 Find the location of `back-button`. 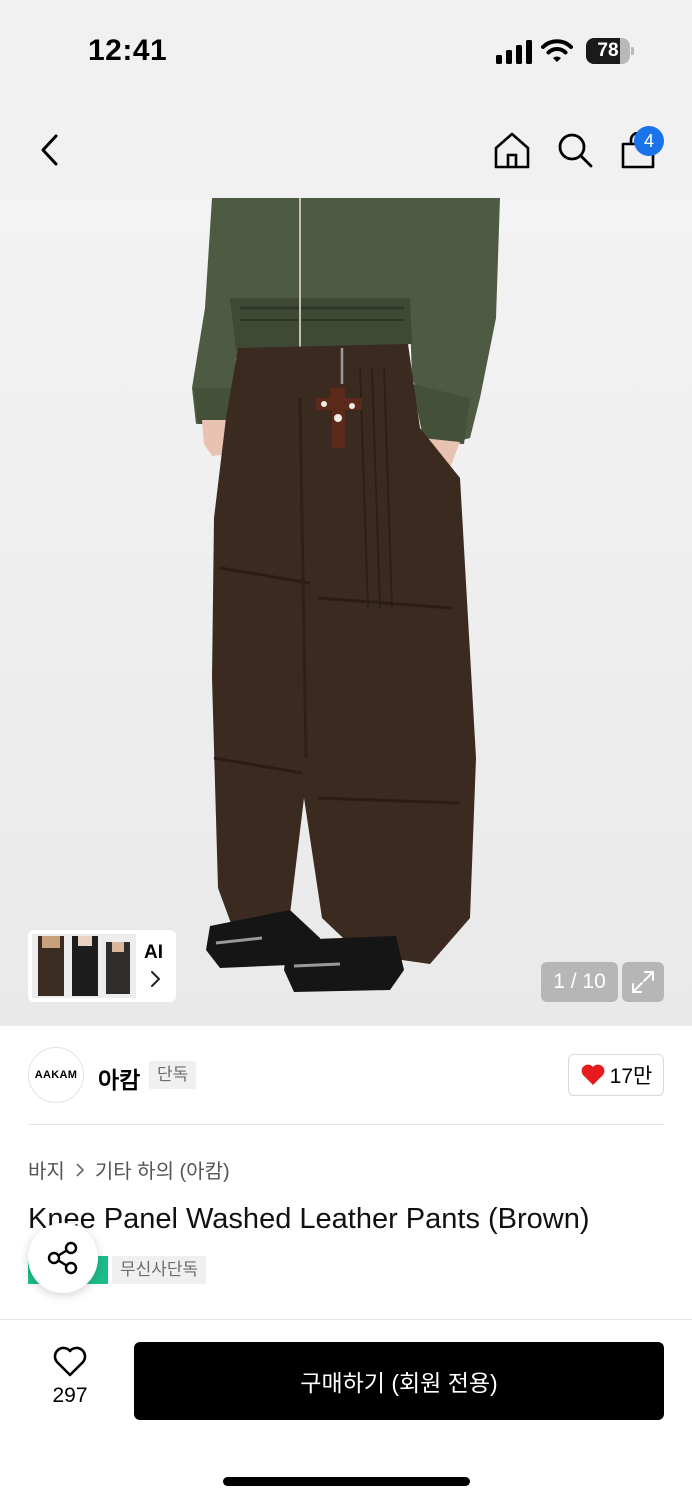

back-button is located at coordinates (50, 150).